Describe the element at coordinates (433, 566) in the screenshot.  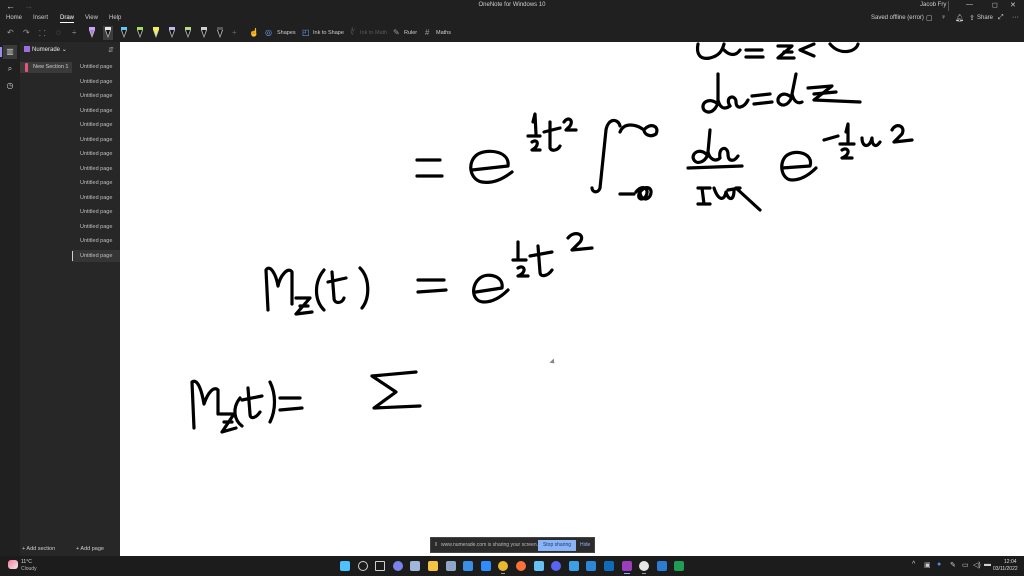
I see `file-explorer-icon` at that location.